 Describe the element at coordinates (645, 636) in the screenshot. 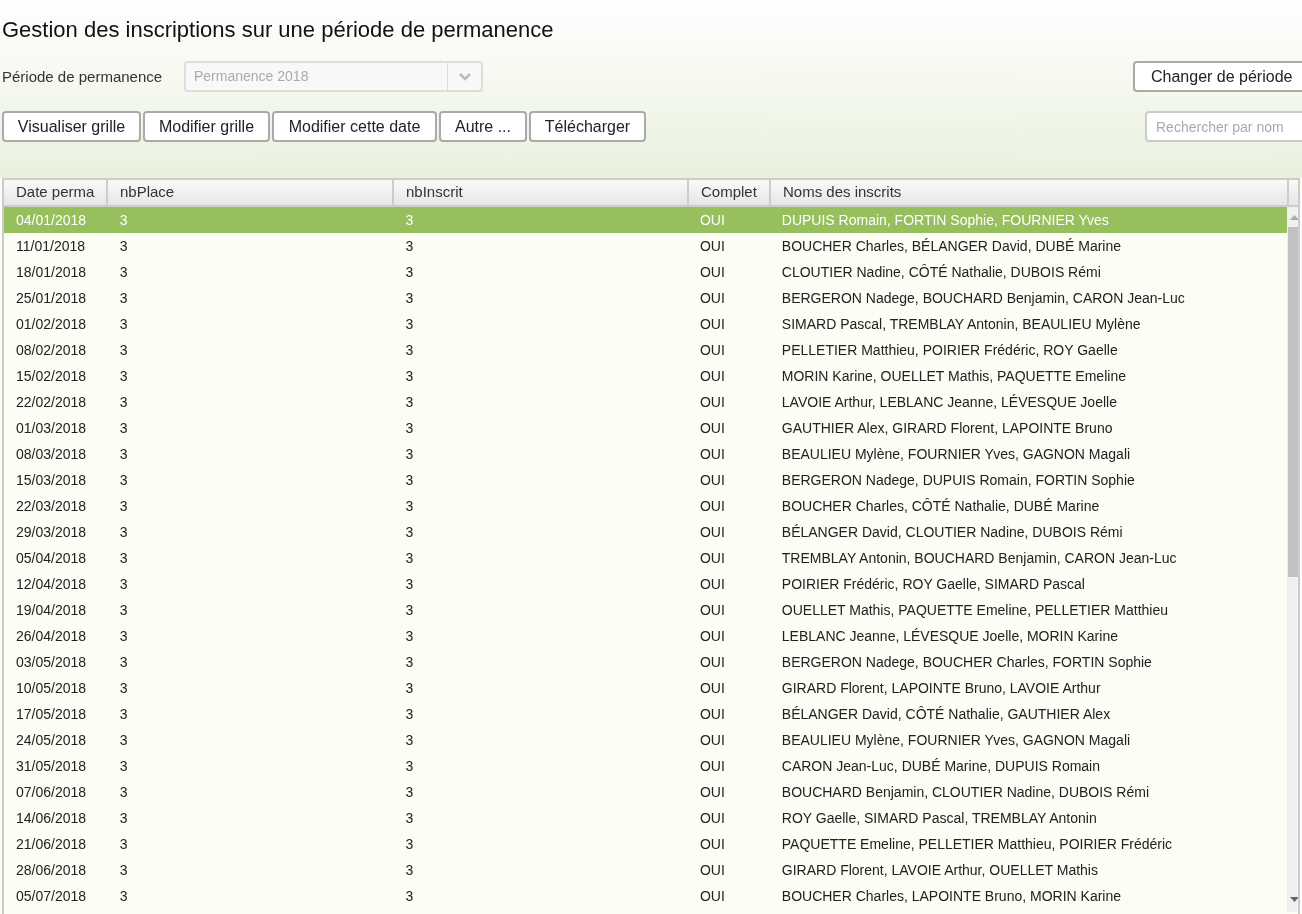

I see `table-row: 26/04/2018 3 3 OUI LEBLANC Jeanne, LÉVESQUE Joelle, MORIN Karine` at that location.